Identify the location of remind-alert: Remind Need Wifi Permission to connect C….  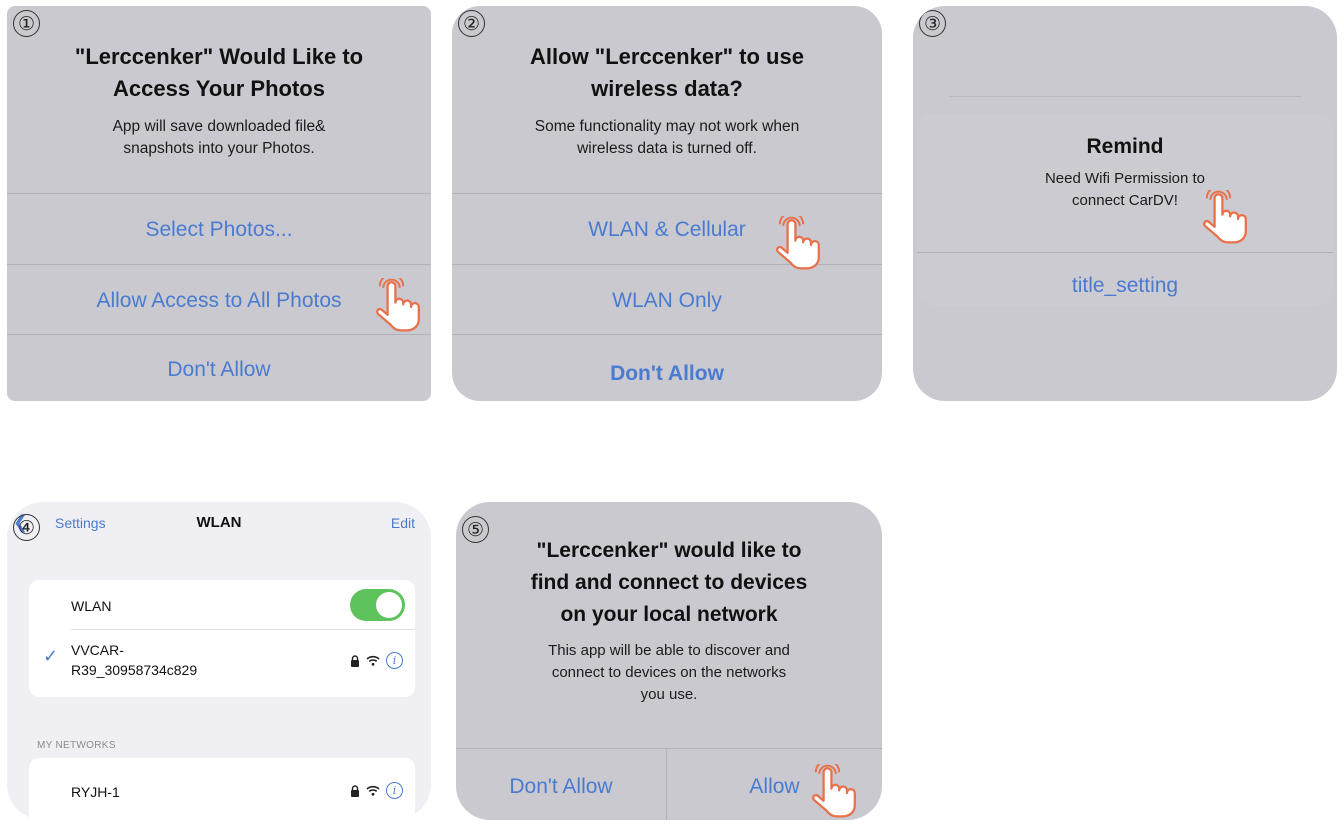
(1125, 210).